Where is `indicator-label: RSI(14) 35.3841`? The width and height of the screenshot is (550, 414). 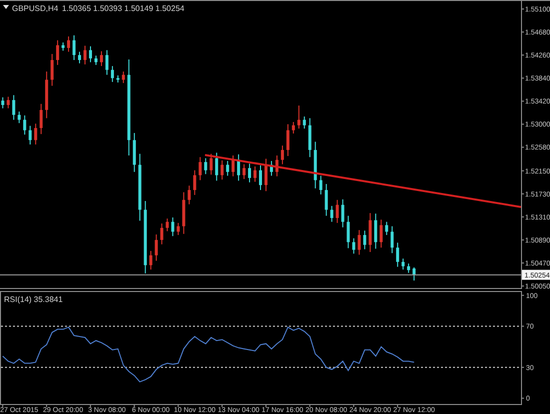 indicator-label: RSI(14) 35.3841 is located at coordinates (33, 299).